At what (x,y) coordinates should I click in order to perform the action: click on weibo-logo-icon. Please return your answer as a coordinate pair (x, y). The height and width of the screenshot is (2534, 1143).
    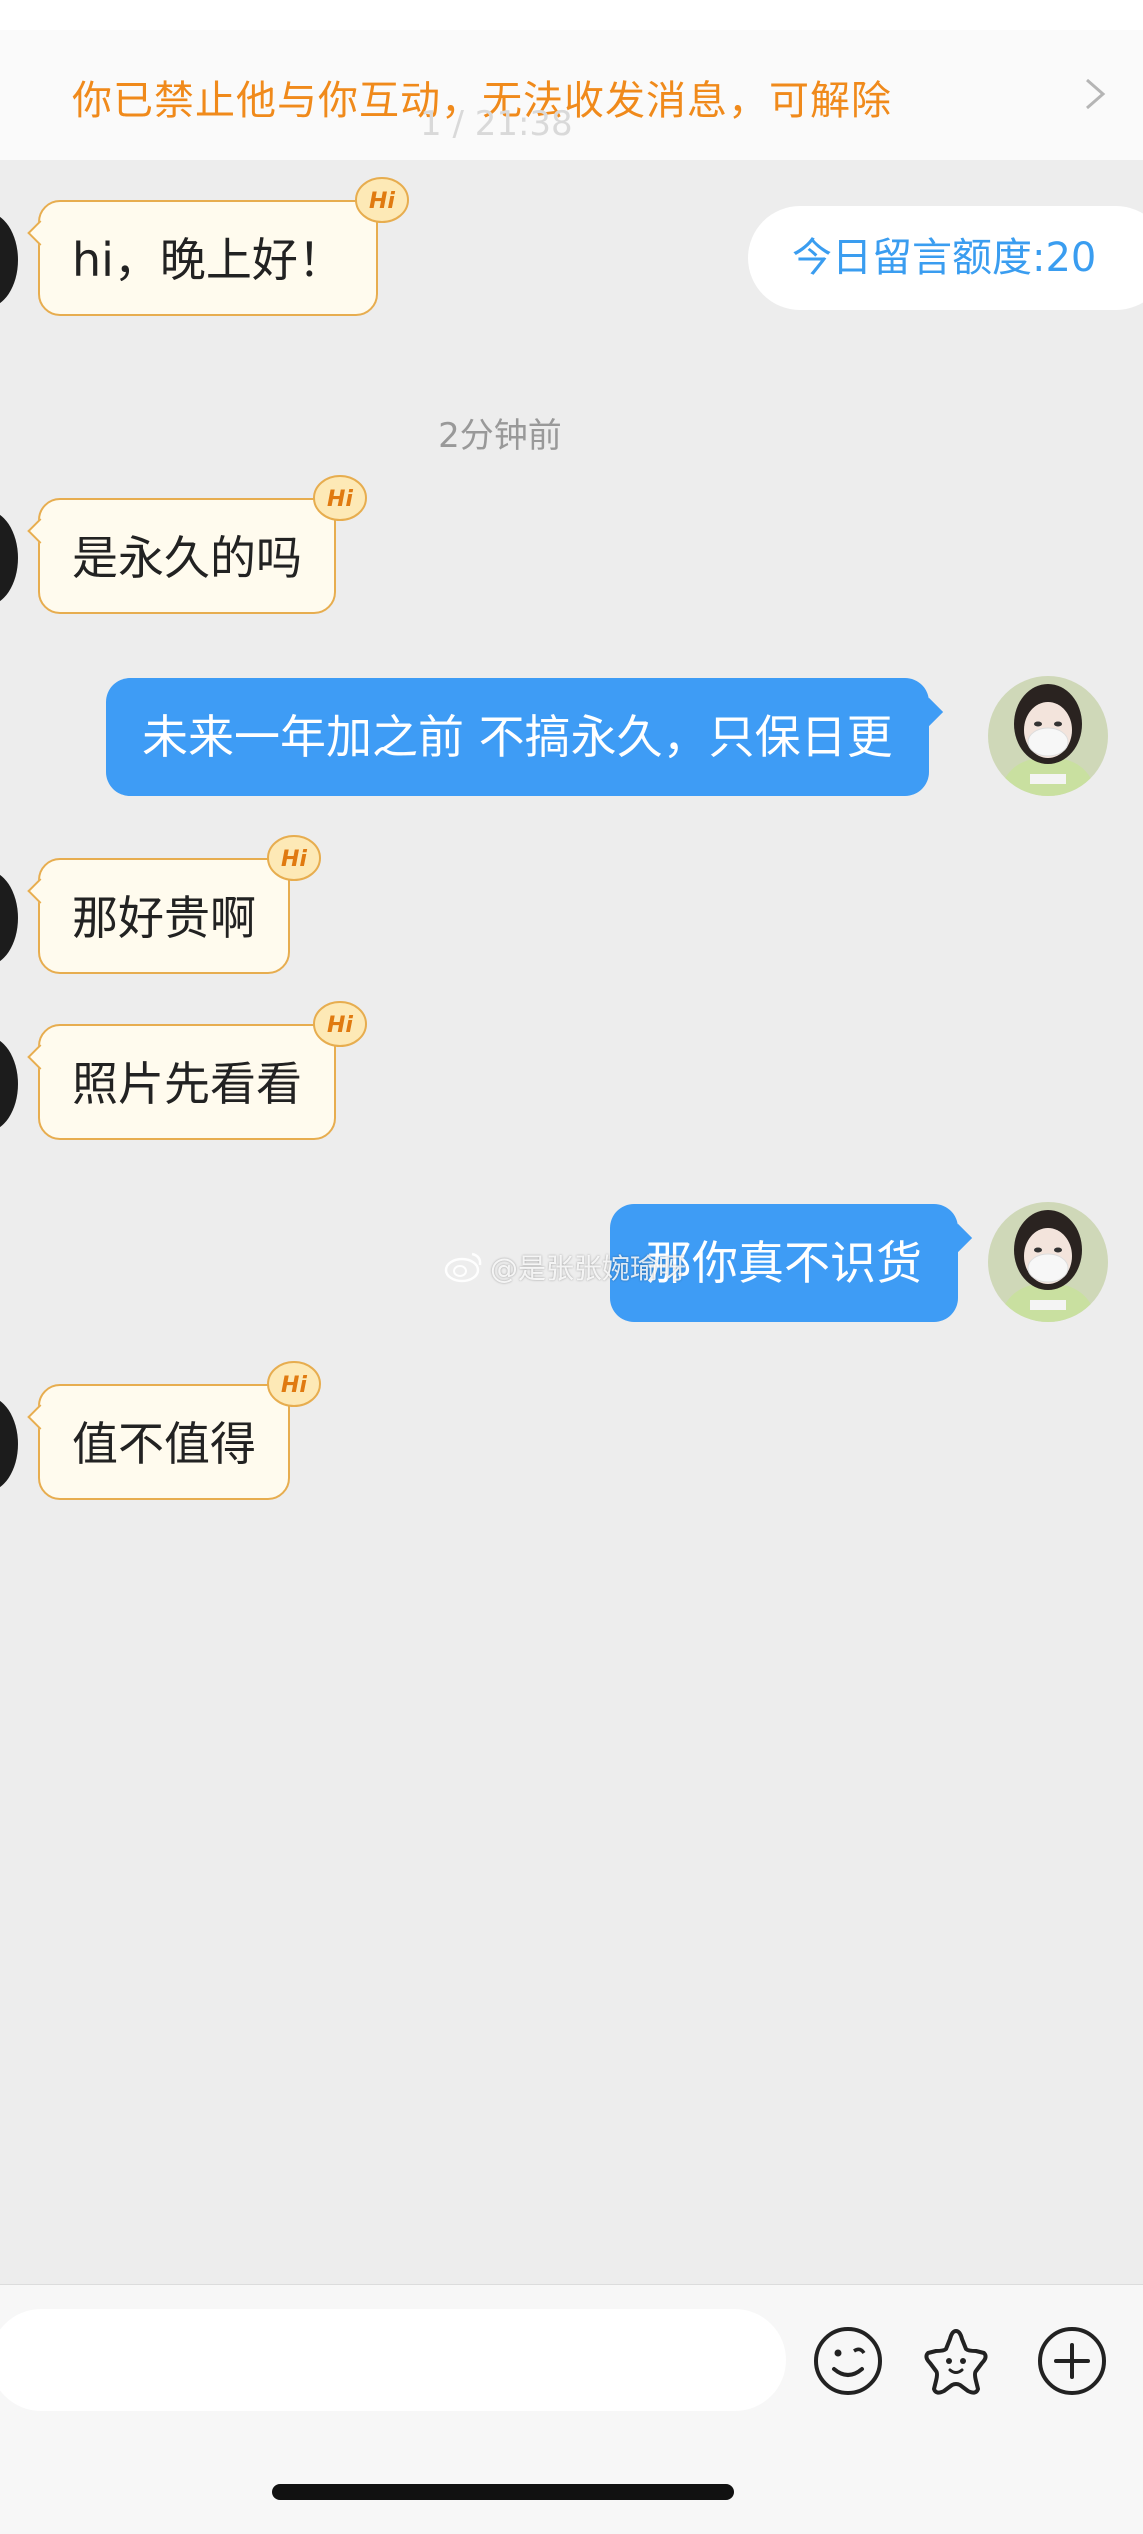
    Looking at the image, I should click on (463, 1267).